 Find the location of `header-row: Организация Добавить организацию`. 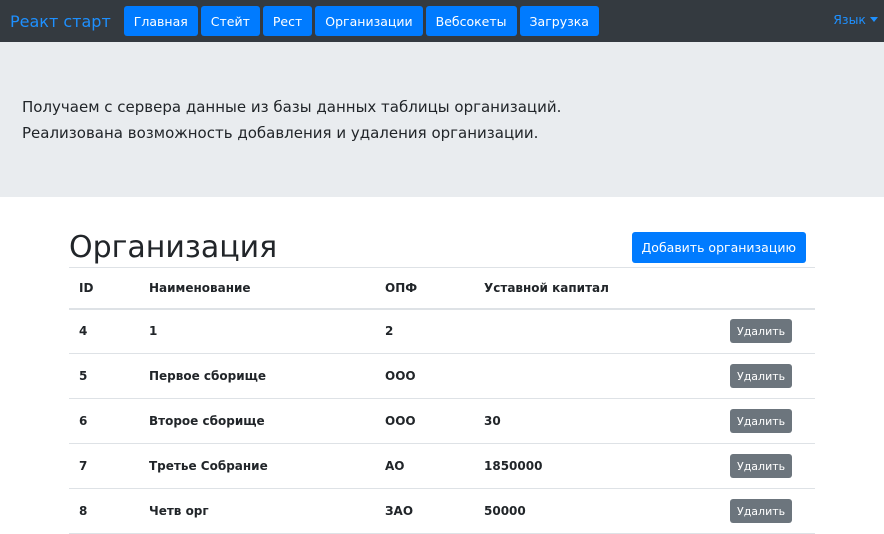

header-row: Организация Добавить организацию is located at coordinates (442, 247).